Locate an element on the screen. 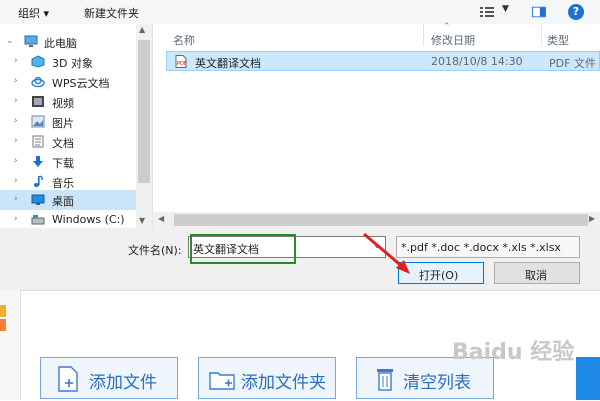 This screenshot has width=600, height=401. nav-item-downloads: › 下载 is located at coordinates (68, 162).